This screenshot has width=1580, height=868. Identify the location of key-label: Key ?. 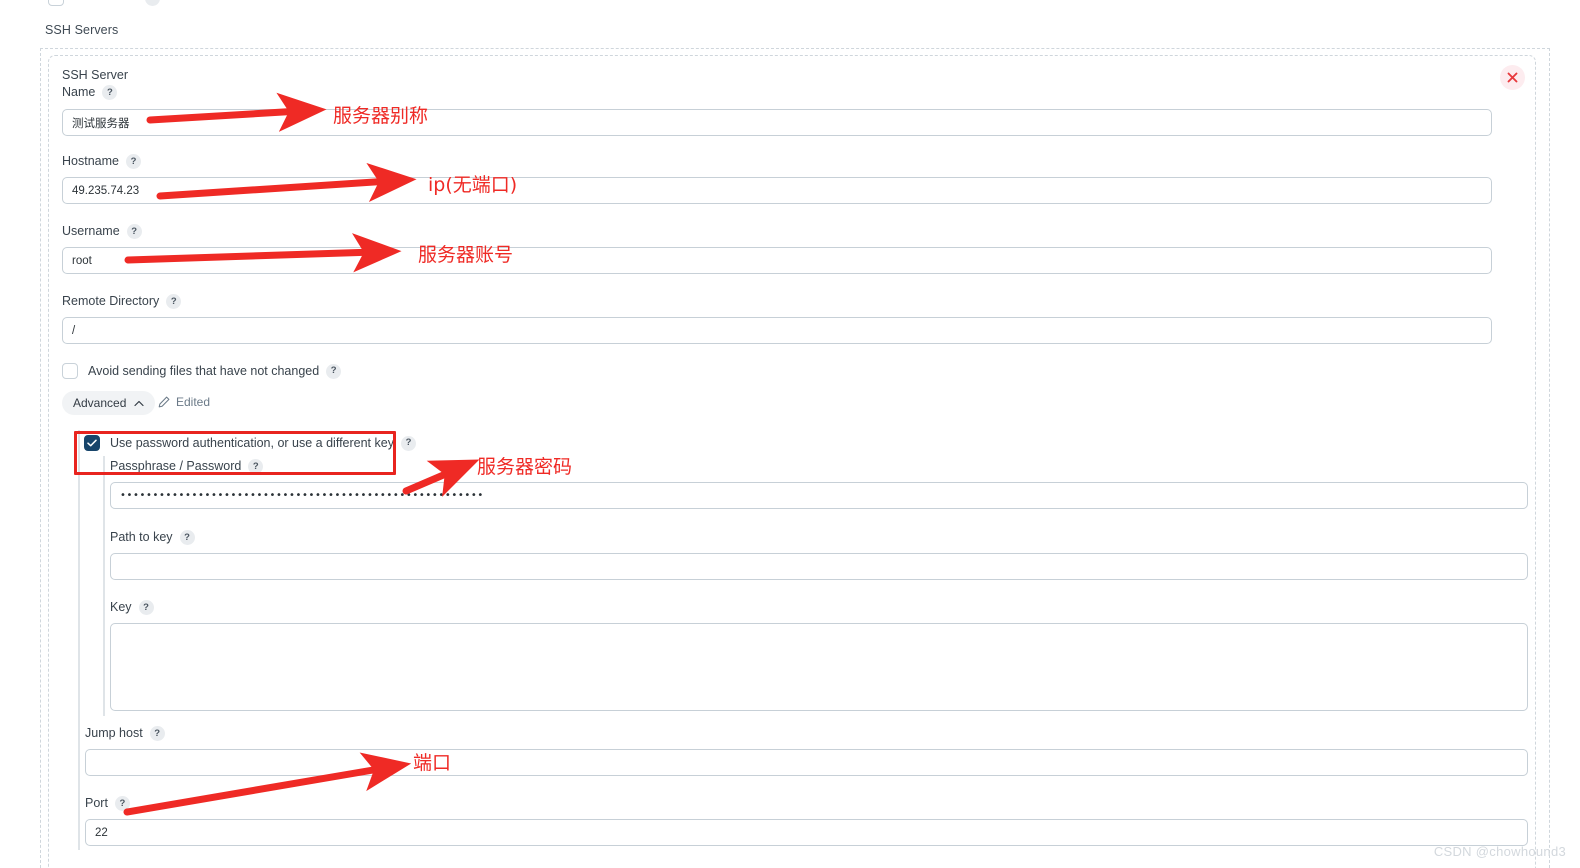
(819, 607).